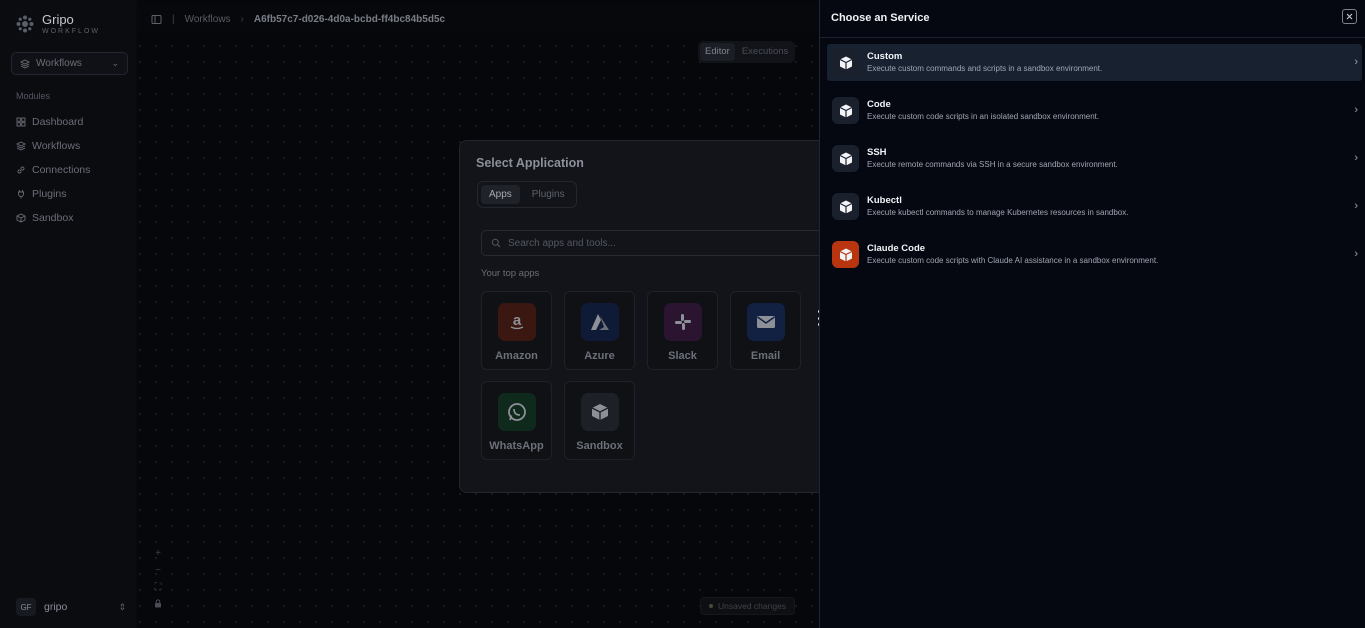 The image size is (1365, 628). I want to click on status-dot, so click(711, 606).